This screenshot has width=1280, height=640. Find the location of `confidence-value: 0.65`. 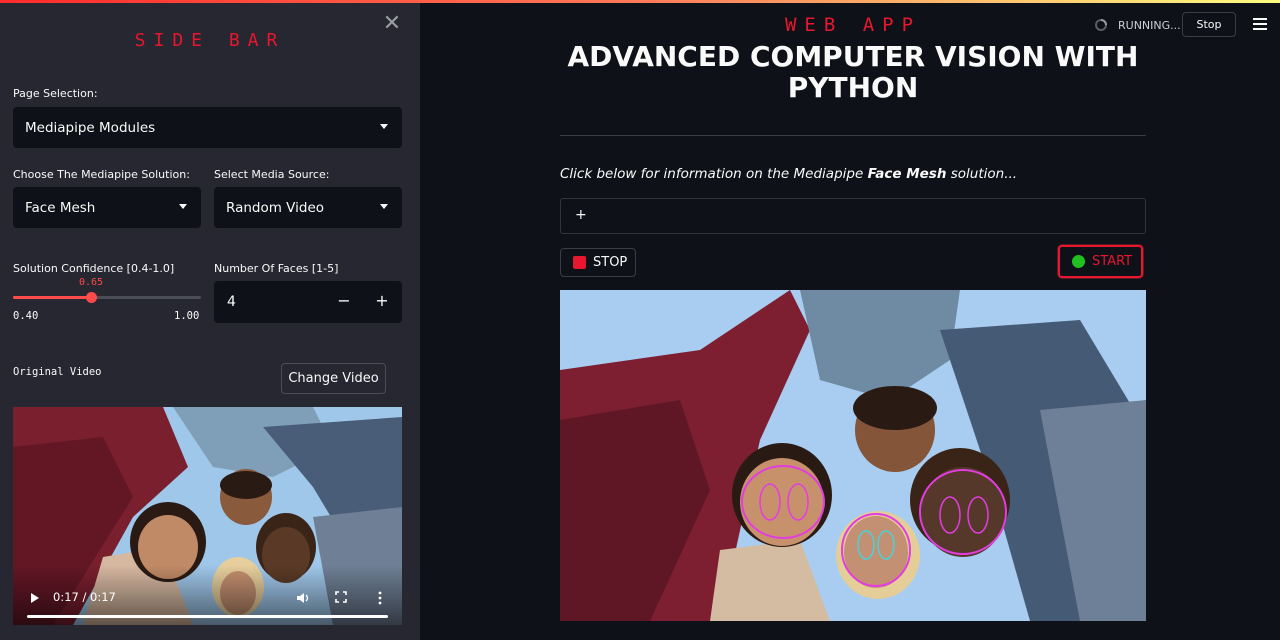

confidence-value: 0.65 is located at coordinates (91, 282).